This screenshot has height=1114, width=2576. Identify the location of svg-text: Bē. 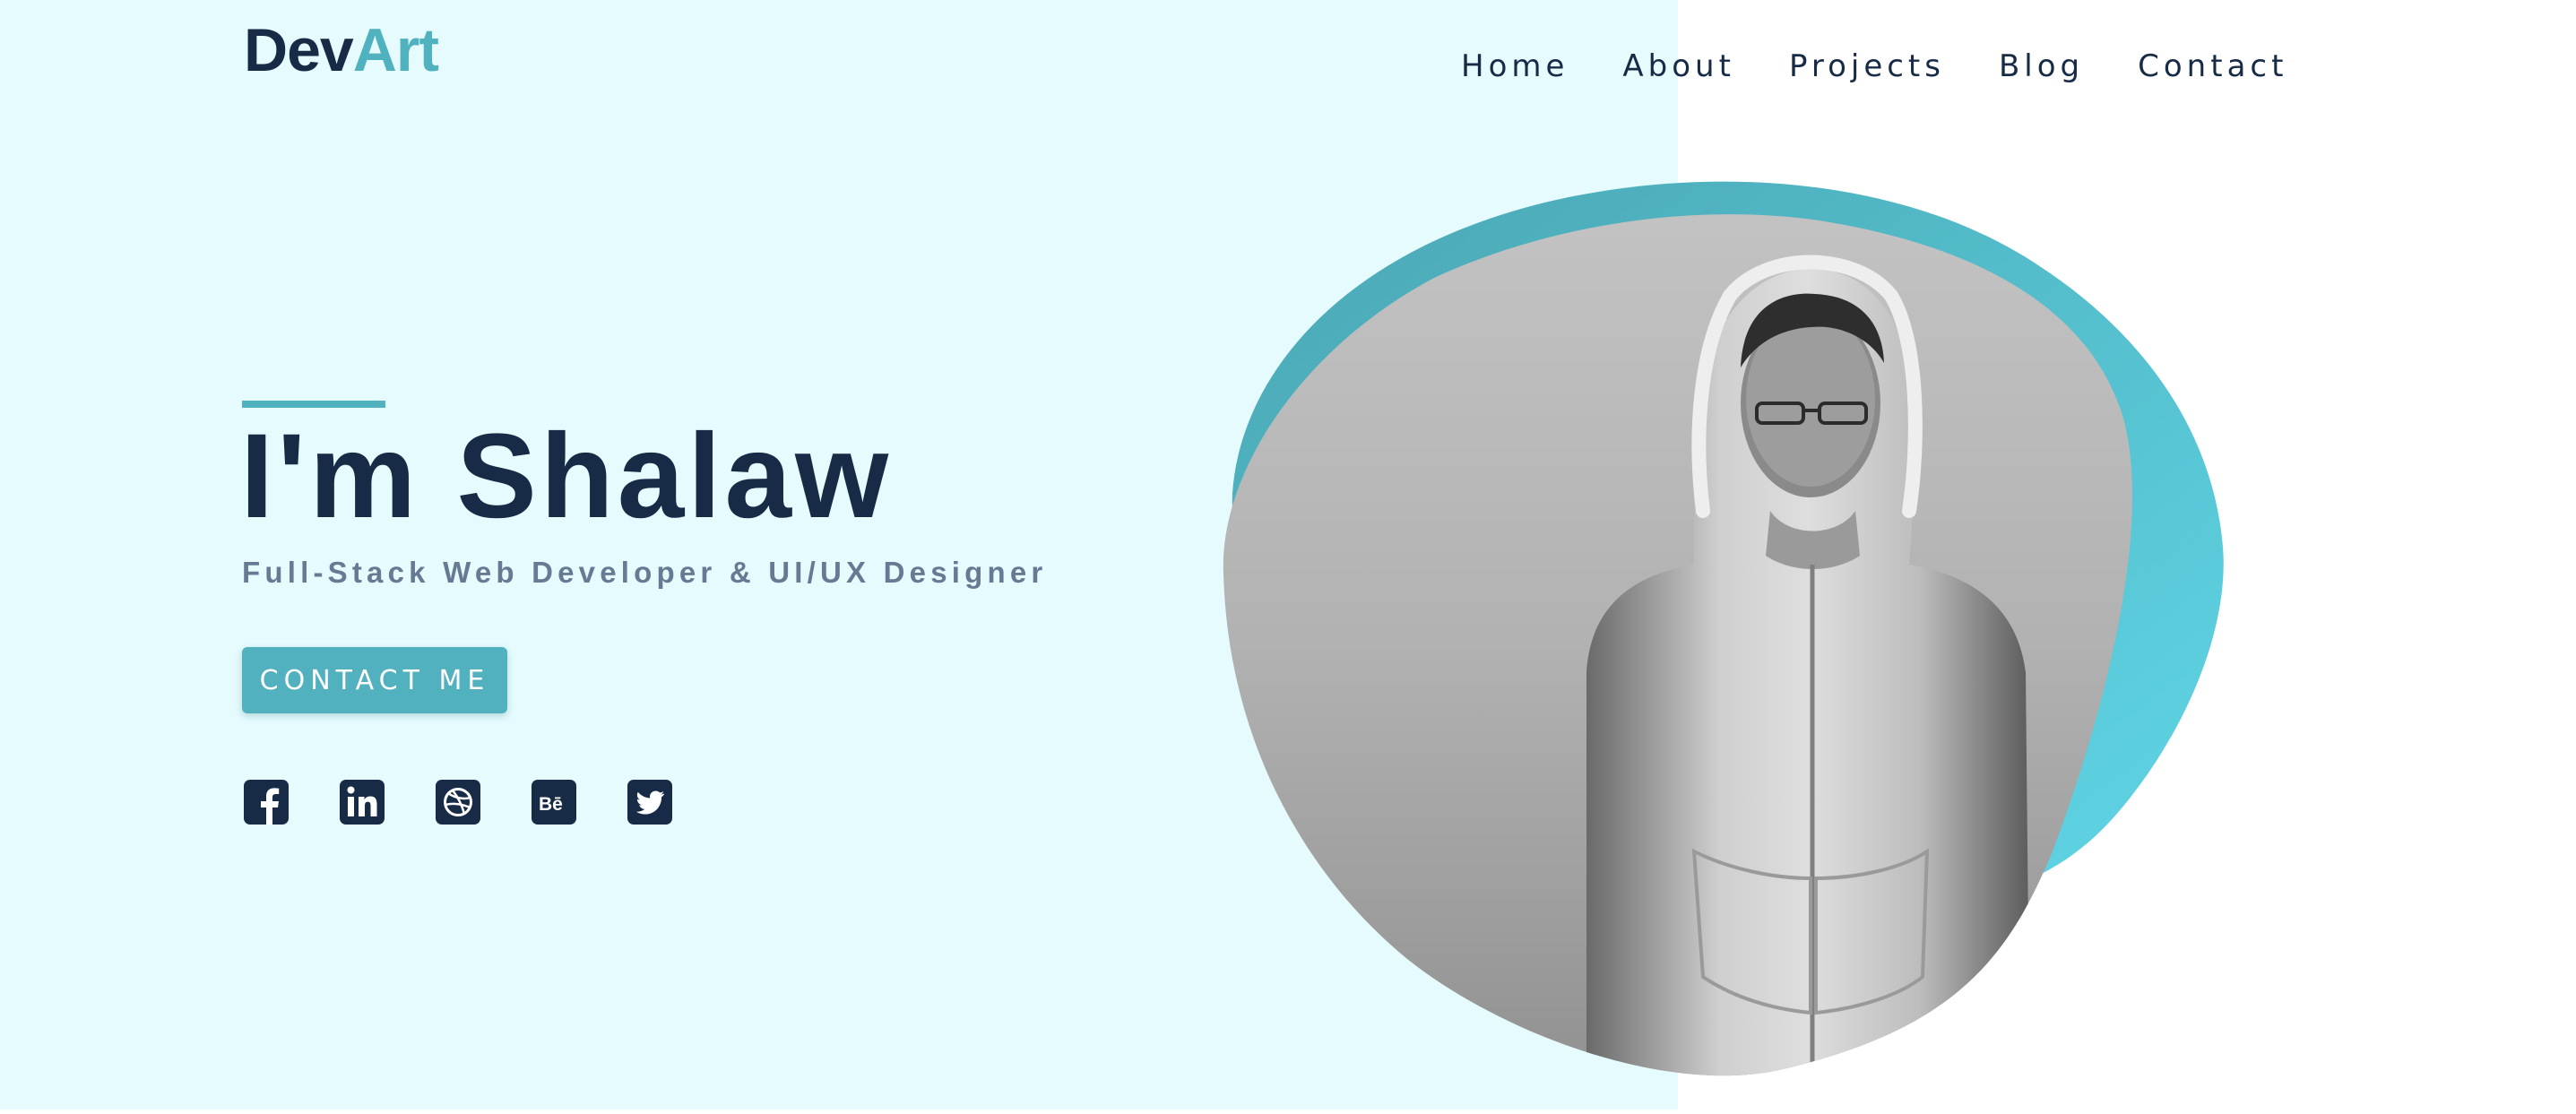
(551, 804).